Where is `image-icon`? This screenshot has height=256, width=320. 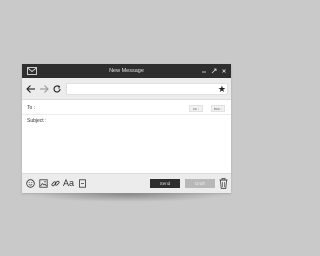 image-icon is located at coordinates (43, 183).